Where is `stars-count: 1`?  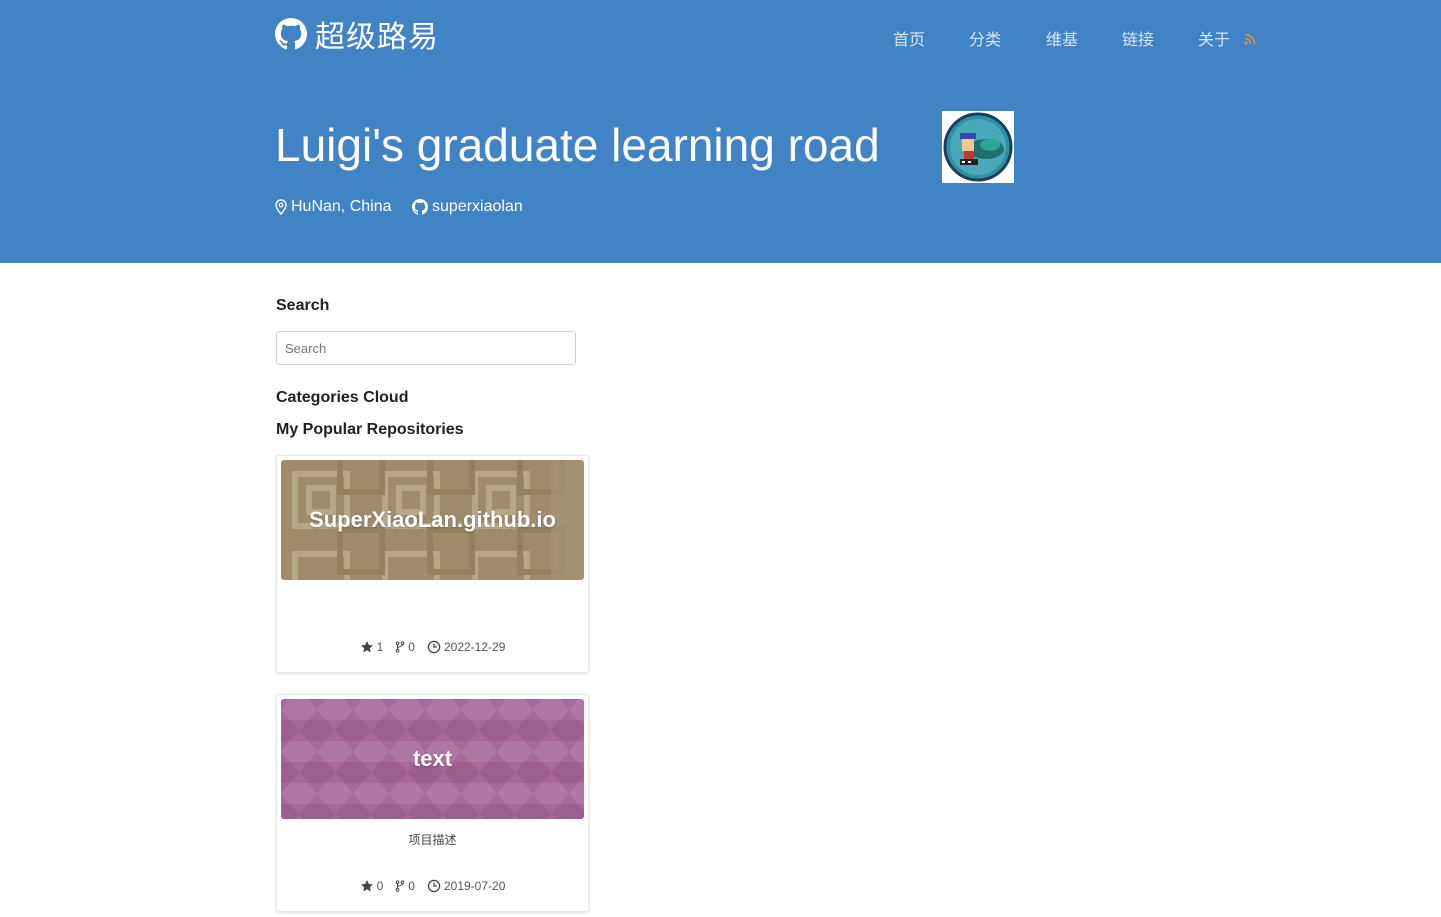 stars-count: 1 is located at coordinates (380, 647).